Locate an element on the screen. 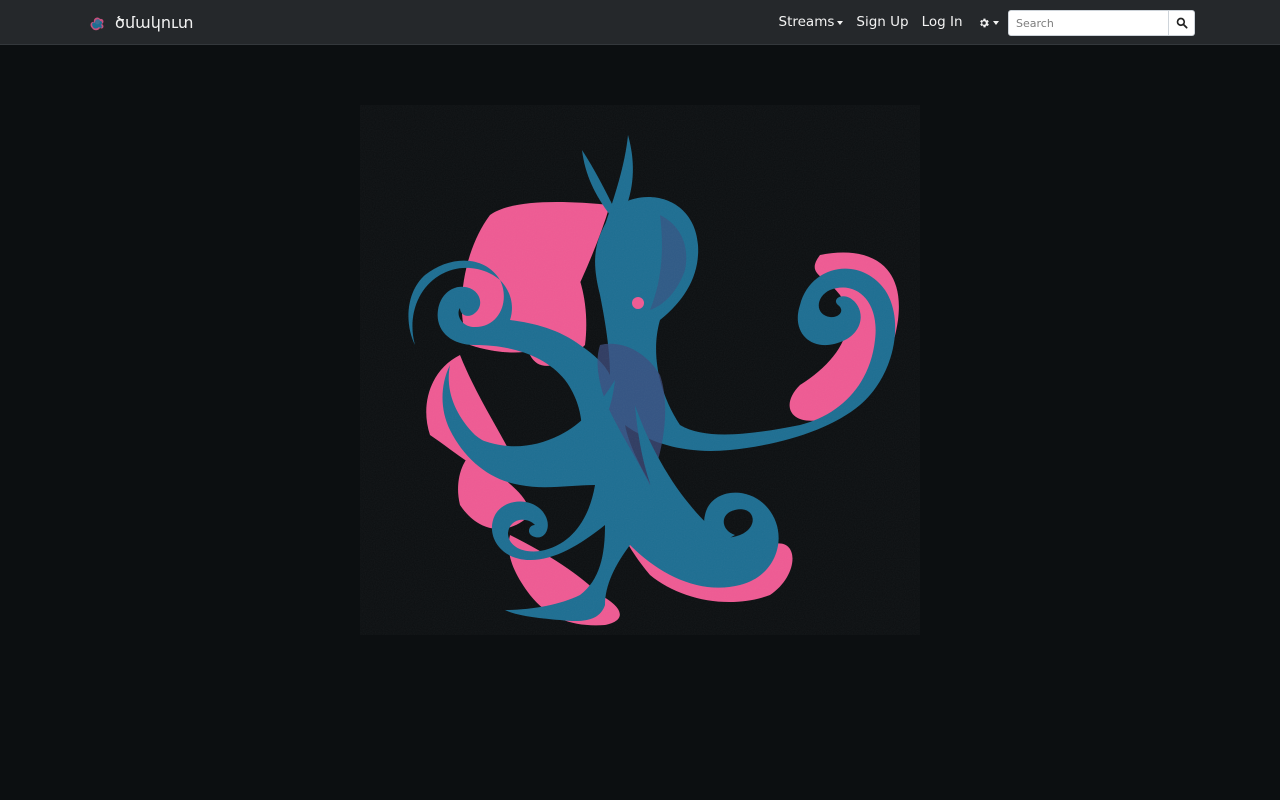 This screenshot has width=1280, height=800. brand-link: ծմակուտ is located at coordinates (140, 23).